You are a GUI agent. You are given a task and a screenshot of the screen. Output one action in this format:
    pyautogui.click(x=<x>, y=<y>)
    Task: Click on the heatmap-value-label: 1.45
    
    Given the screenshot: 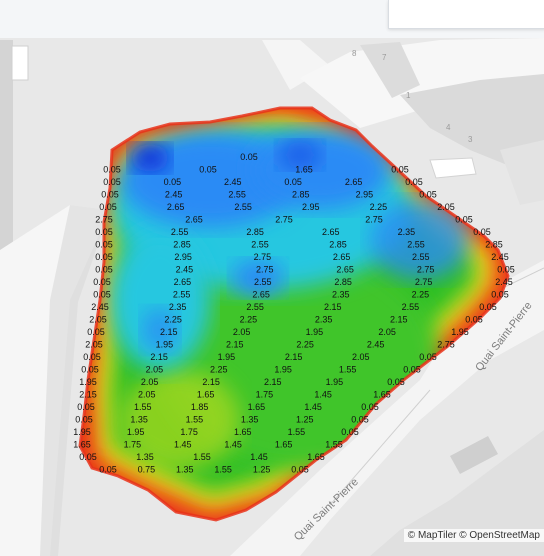 What is the action you would take?
    pyautogui.click(x=323, y=395)
    